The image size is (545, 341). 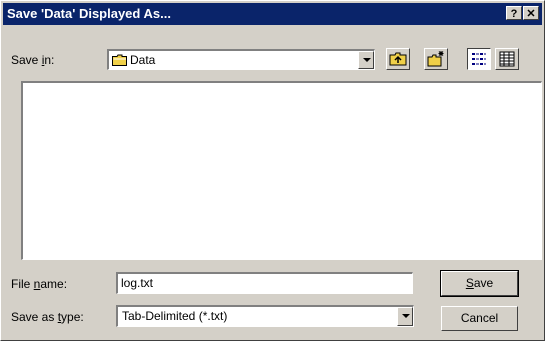 I want to click on create-new-folder-icon, so click(x=435, y=59).